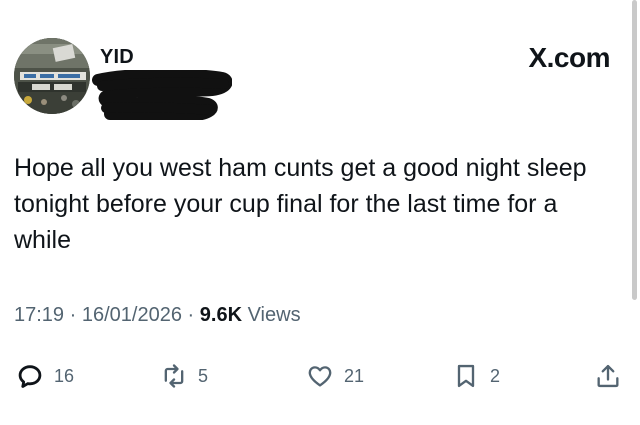 The height and width of the screenshot is (425, 640). I want to click on views-count: 9.6K, so click(221, 315).